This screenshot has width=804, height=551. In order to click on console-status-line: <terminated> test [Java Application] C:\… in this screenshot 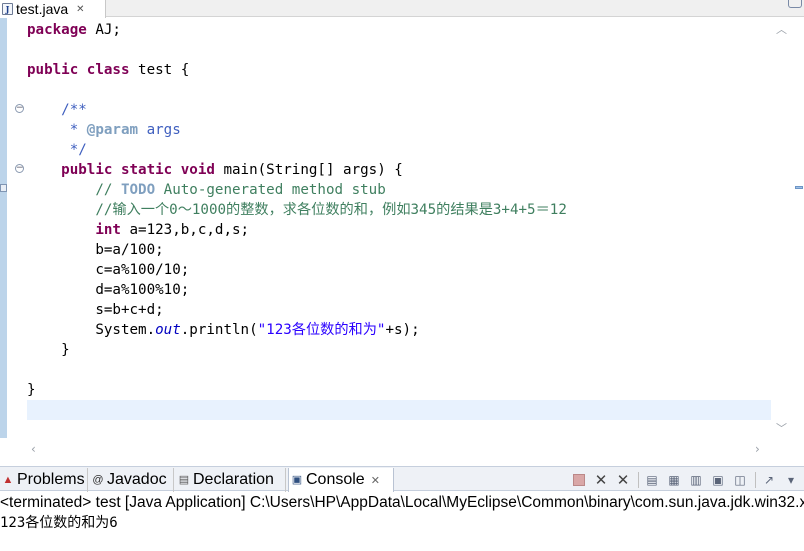, I will do `click(402, 502)`.